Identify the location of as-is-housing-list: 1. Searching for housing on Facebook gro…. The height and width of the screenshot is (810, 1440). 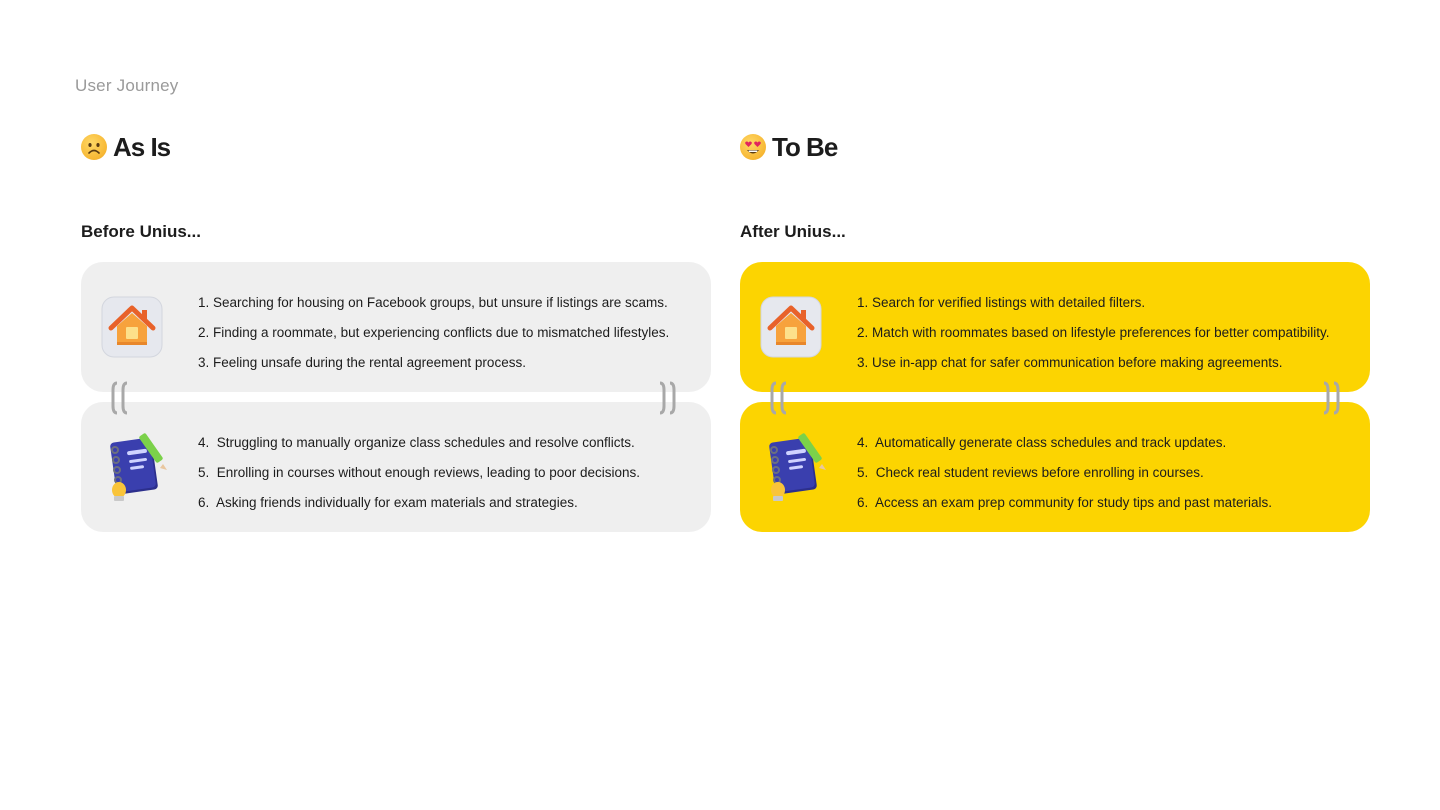
(433, 333).